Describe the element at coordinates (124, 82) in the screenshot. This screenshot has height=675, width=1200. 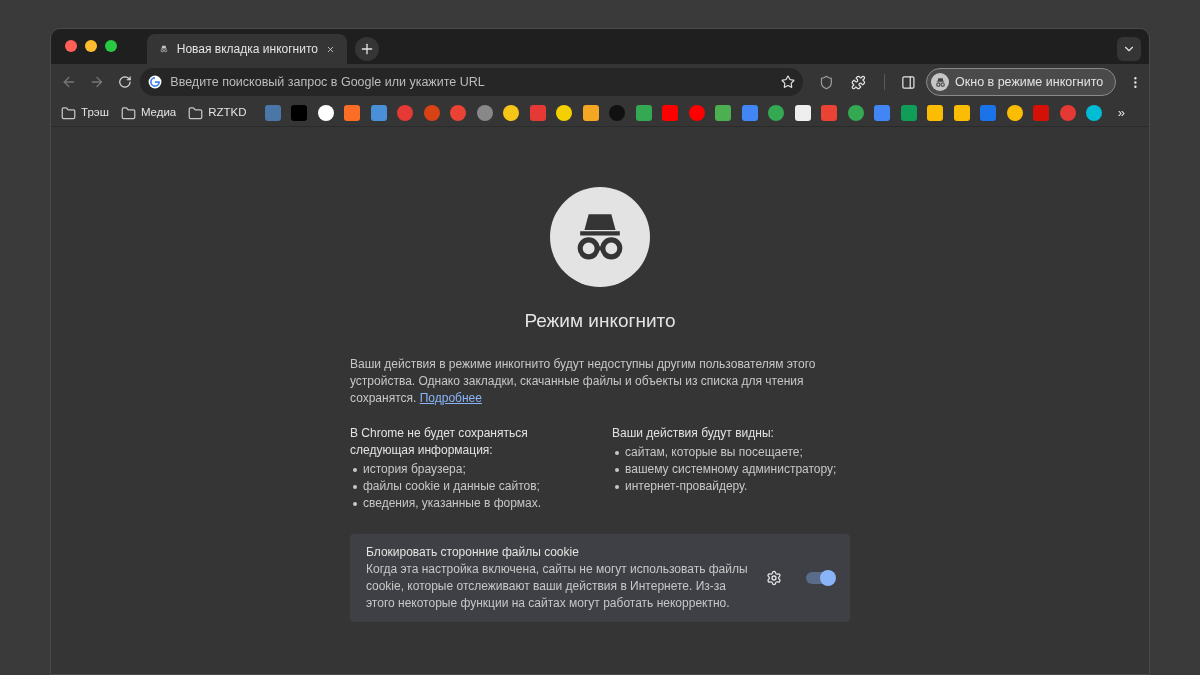
I see `reload-icon` at that location.